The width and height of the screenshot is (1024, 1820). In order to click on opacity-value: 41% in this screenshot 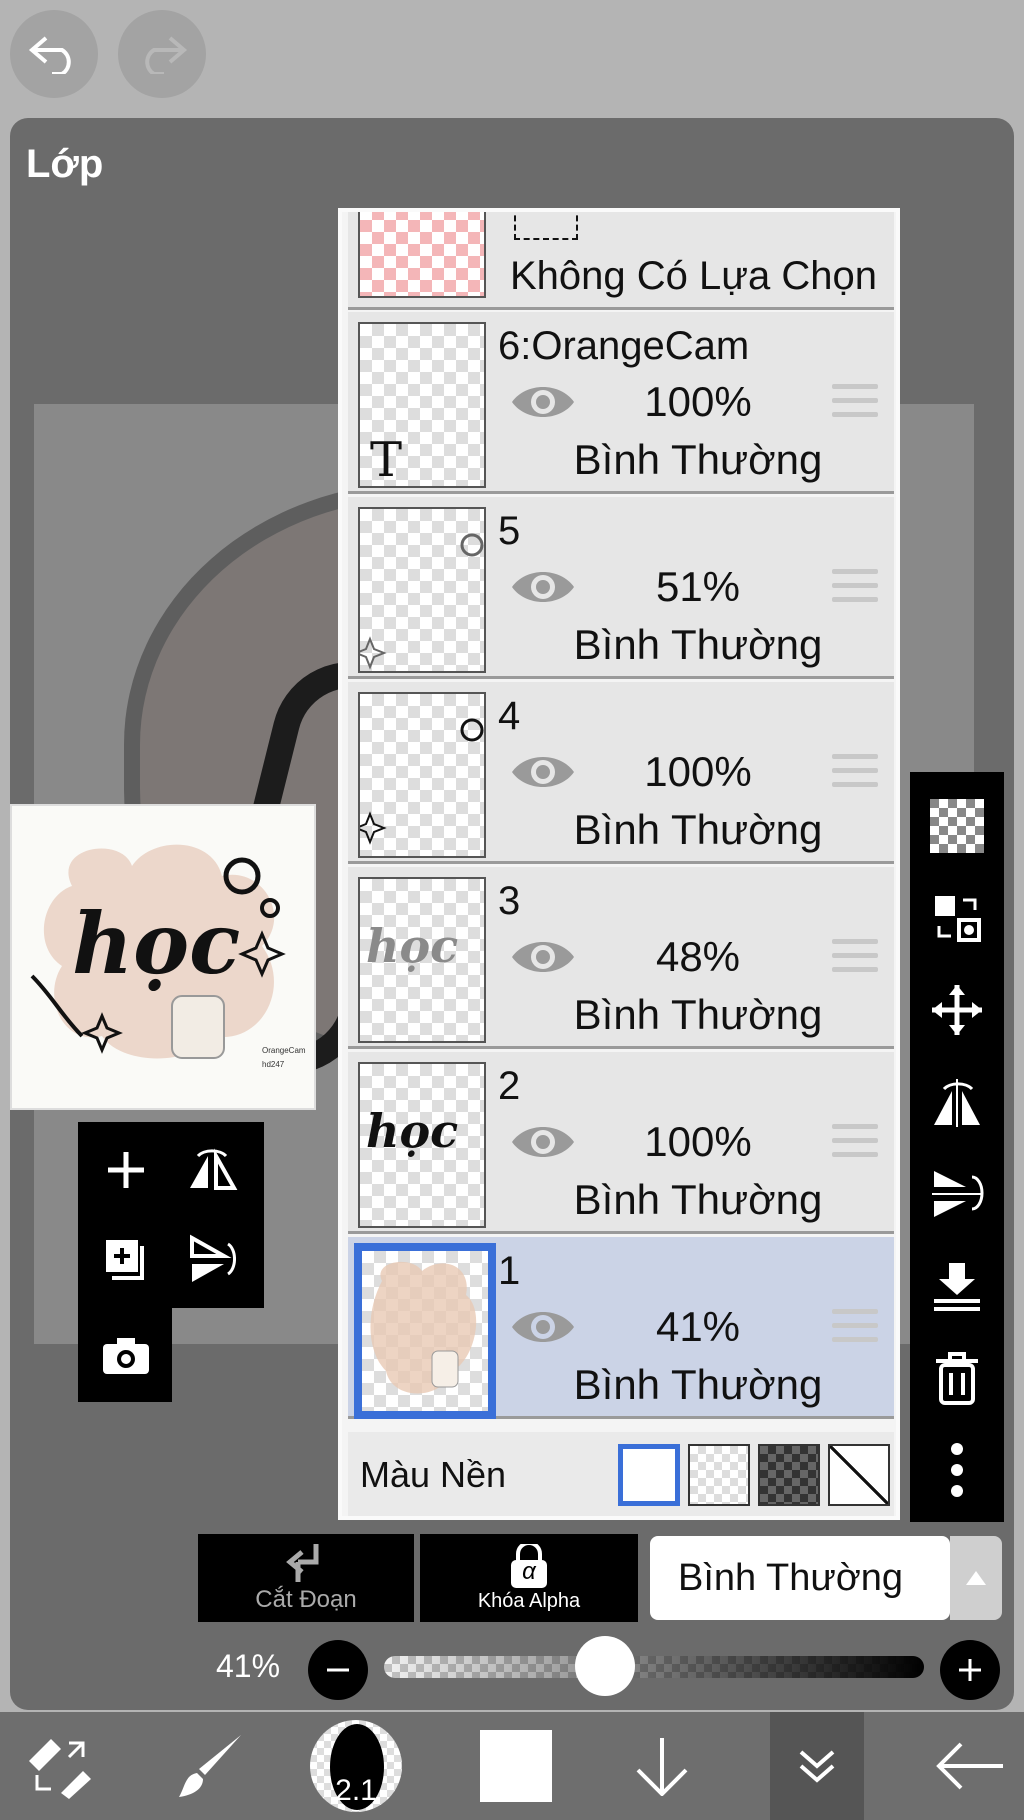, I will do `click(248, 1666)`.